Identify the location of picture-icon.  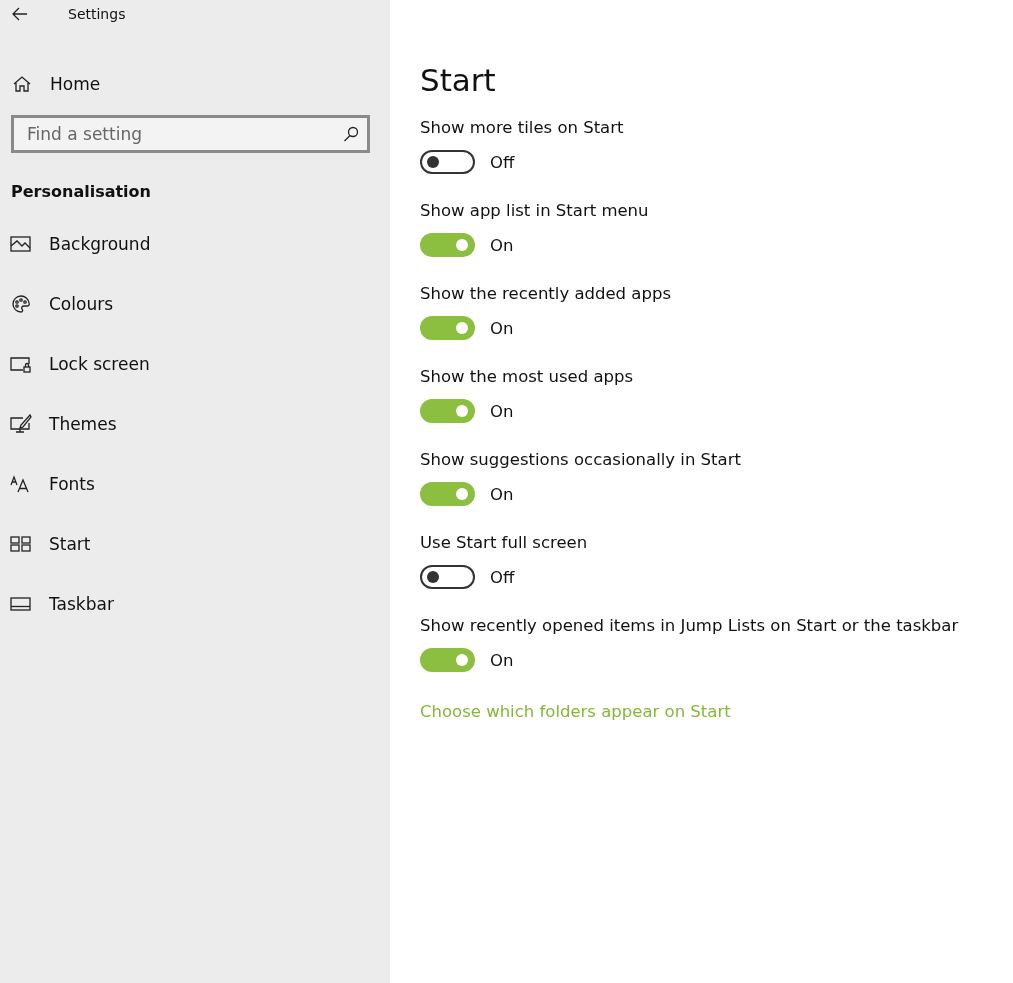
(21, 243).